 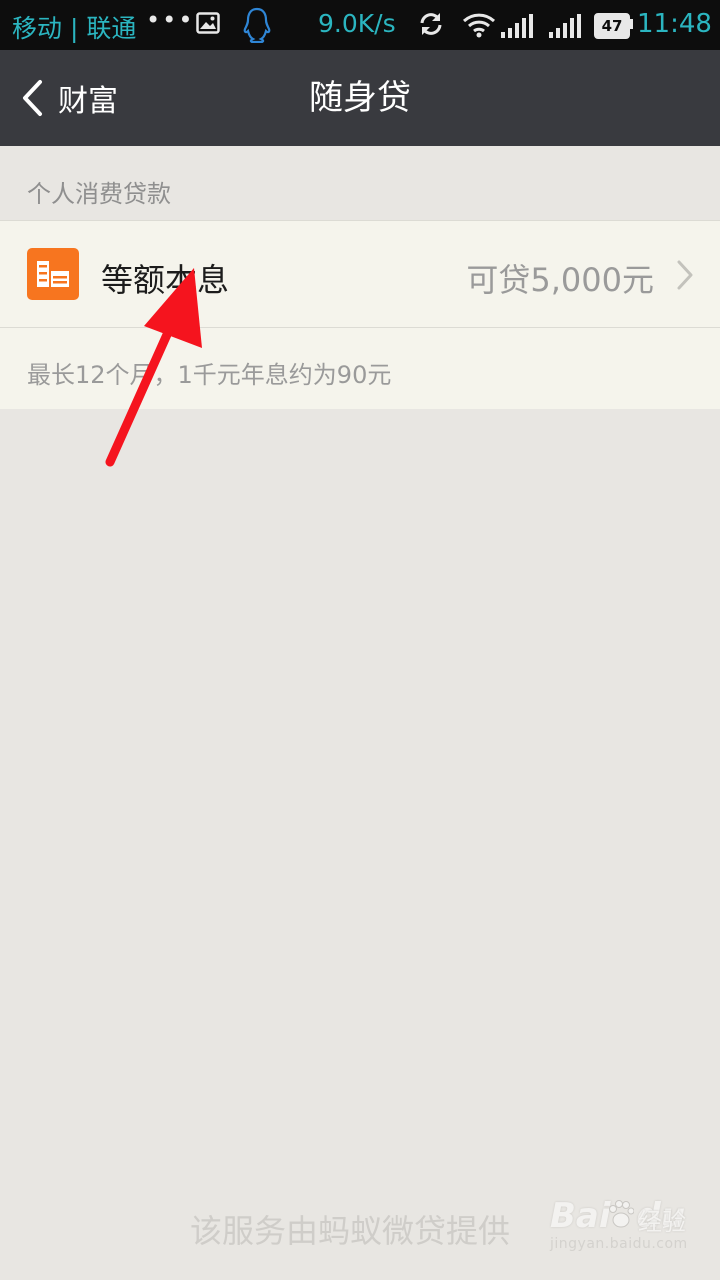 I want to click on loan-icon, so click(x=53, y=274).